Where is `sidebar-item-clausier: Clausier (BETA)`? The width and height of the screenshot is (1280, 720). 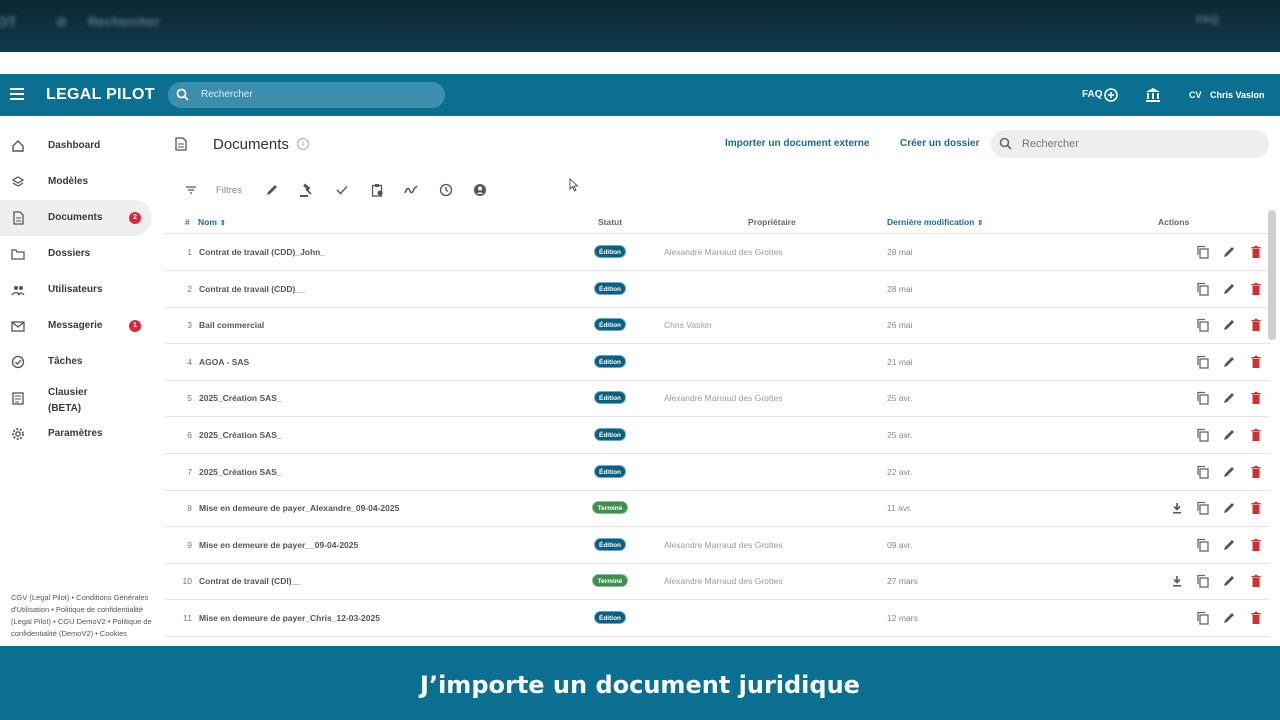
sidebar-item-clausier: Clausier (BETA) is located at coordinates (76, 398).